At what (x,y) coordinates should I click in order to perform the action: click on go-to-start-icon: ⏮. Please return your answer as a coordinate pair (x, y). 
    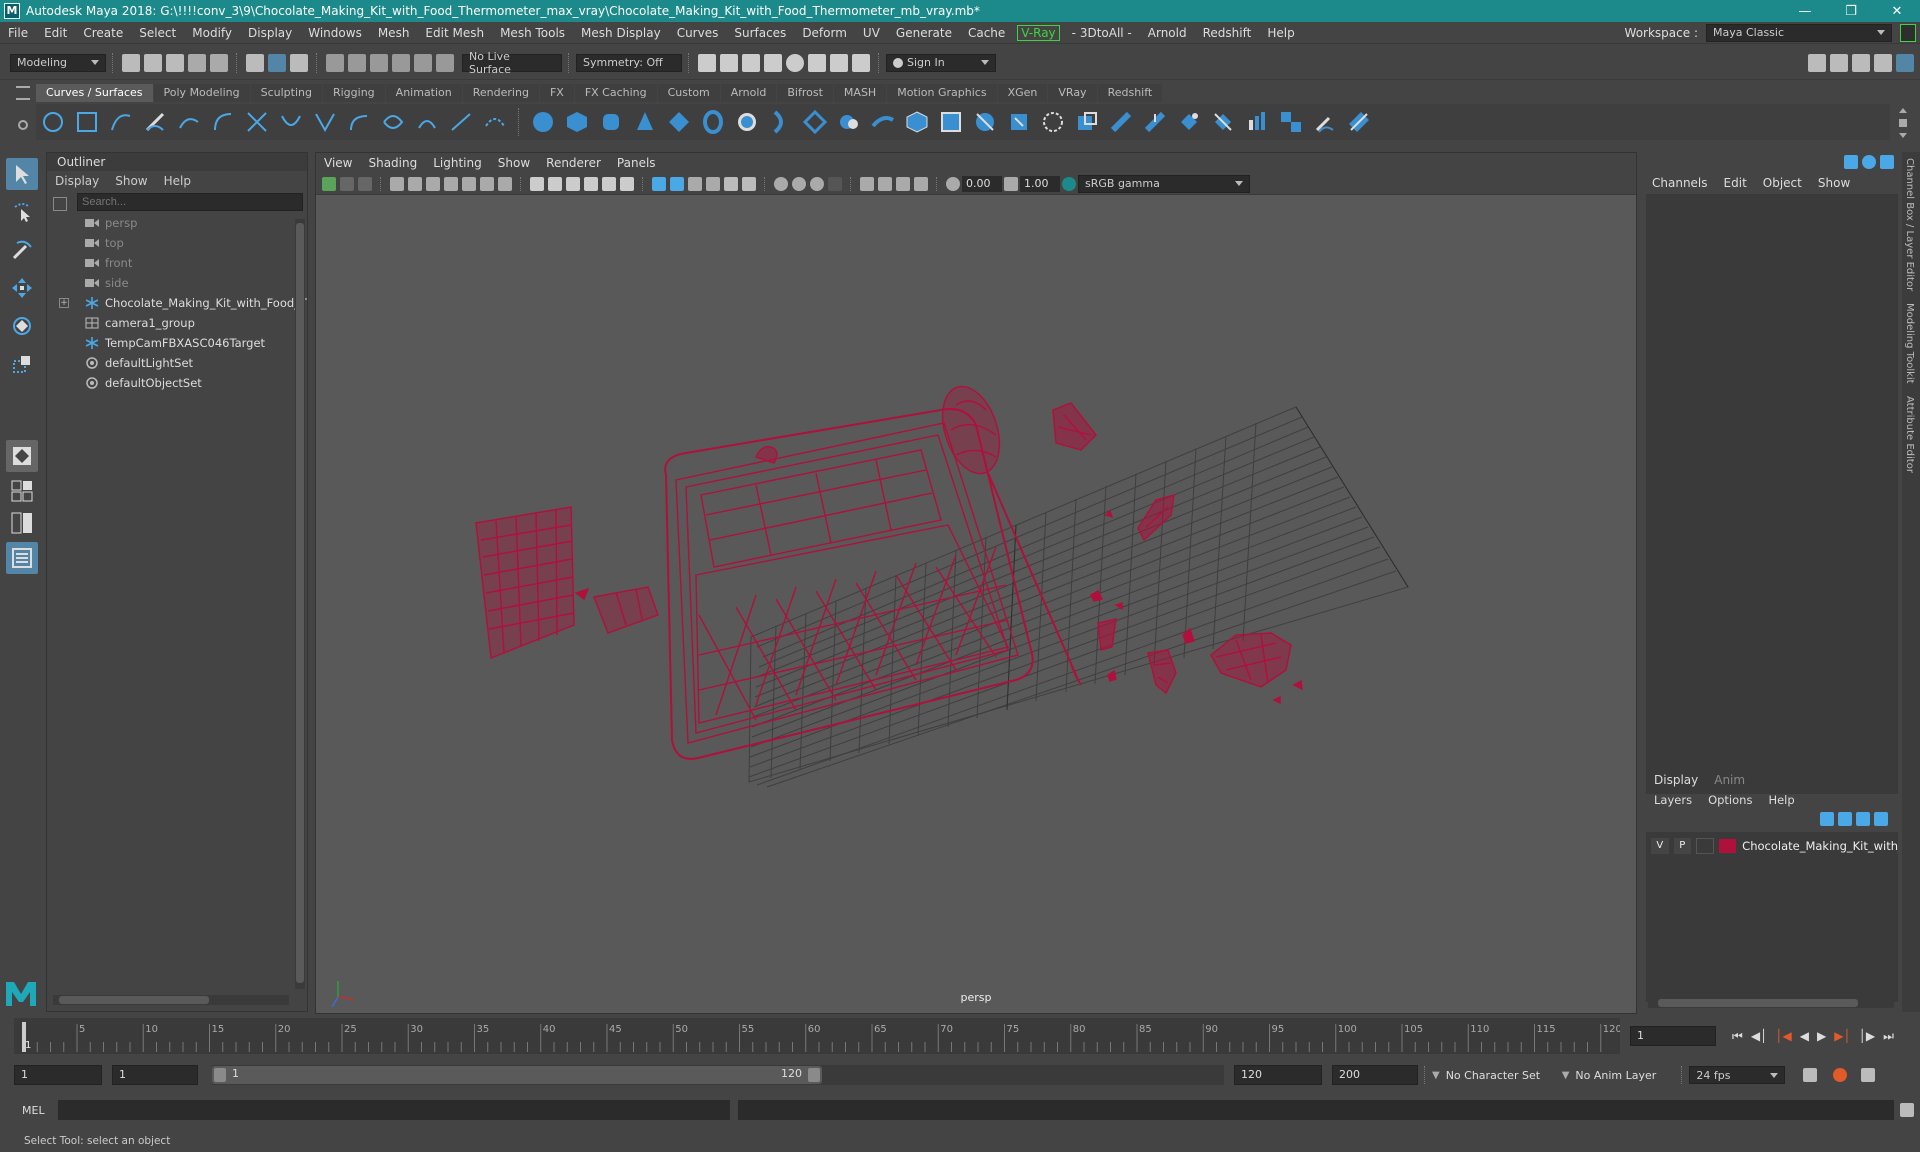
    Looking at the image, I should click on (1737, 1036).